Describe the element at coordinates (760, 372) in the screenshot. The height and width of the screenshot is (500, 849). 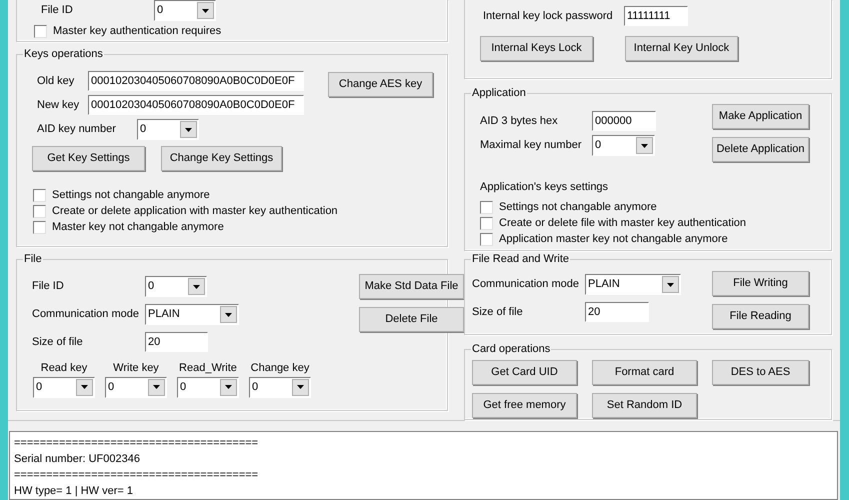
I see `push-button: DES to AES` at that location.